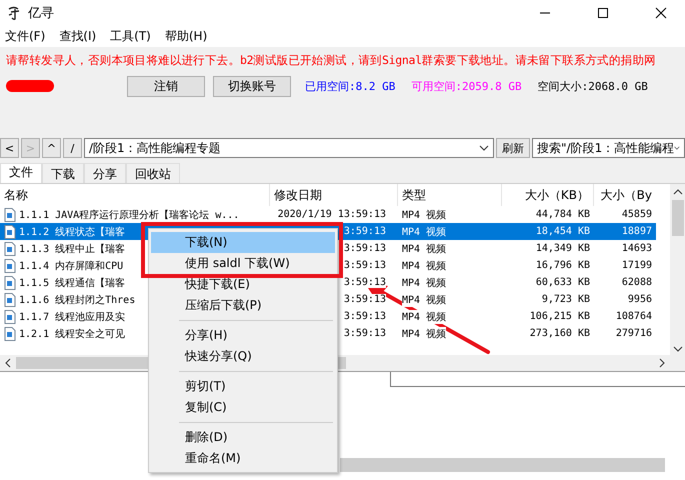 The height and width of the screenshot is (480, 685). Describe the element at coordinates (639, 300) in the screenshot. I see `size-cell-text: 9956` at that location.